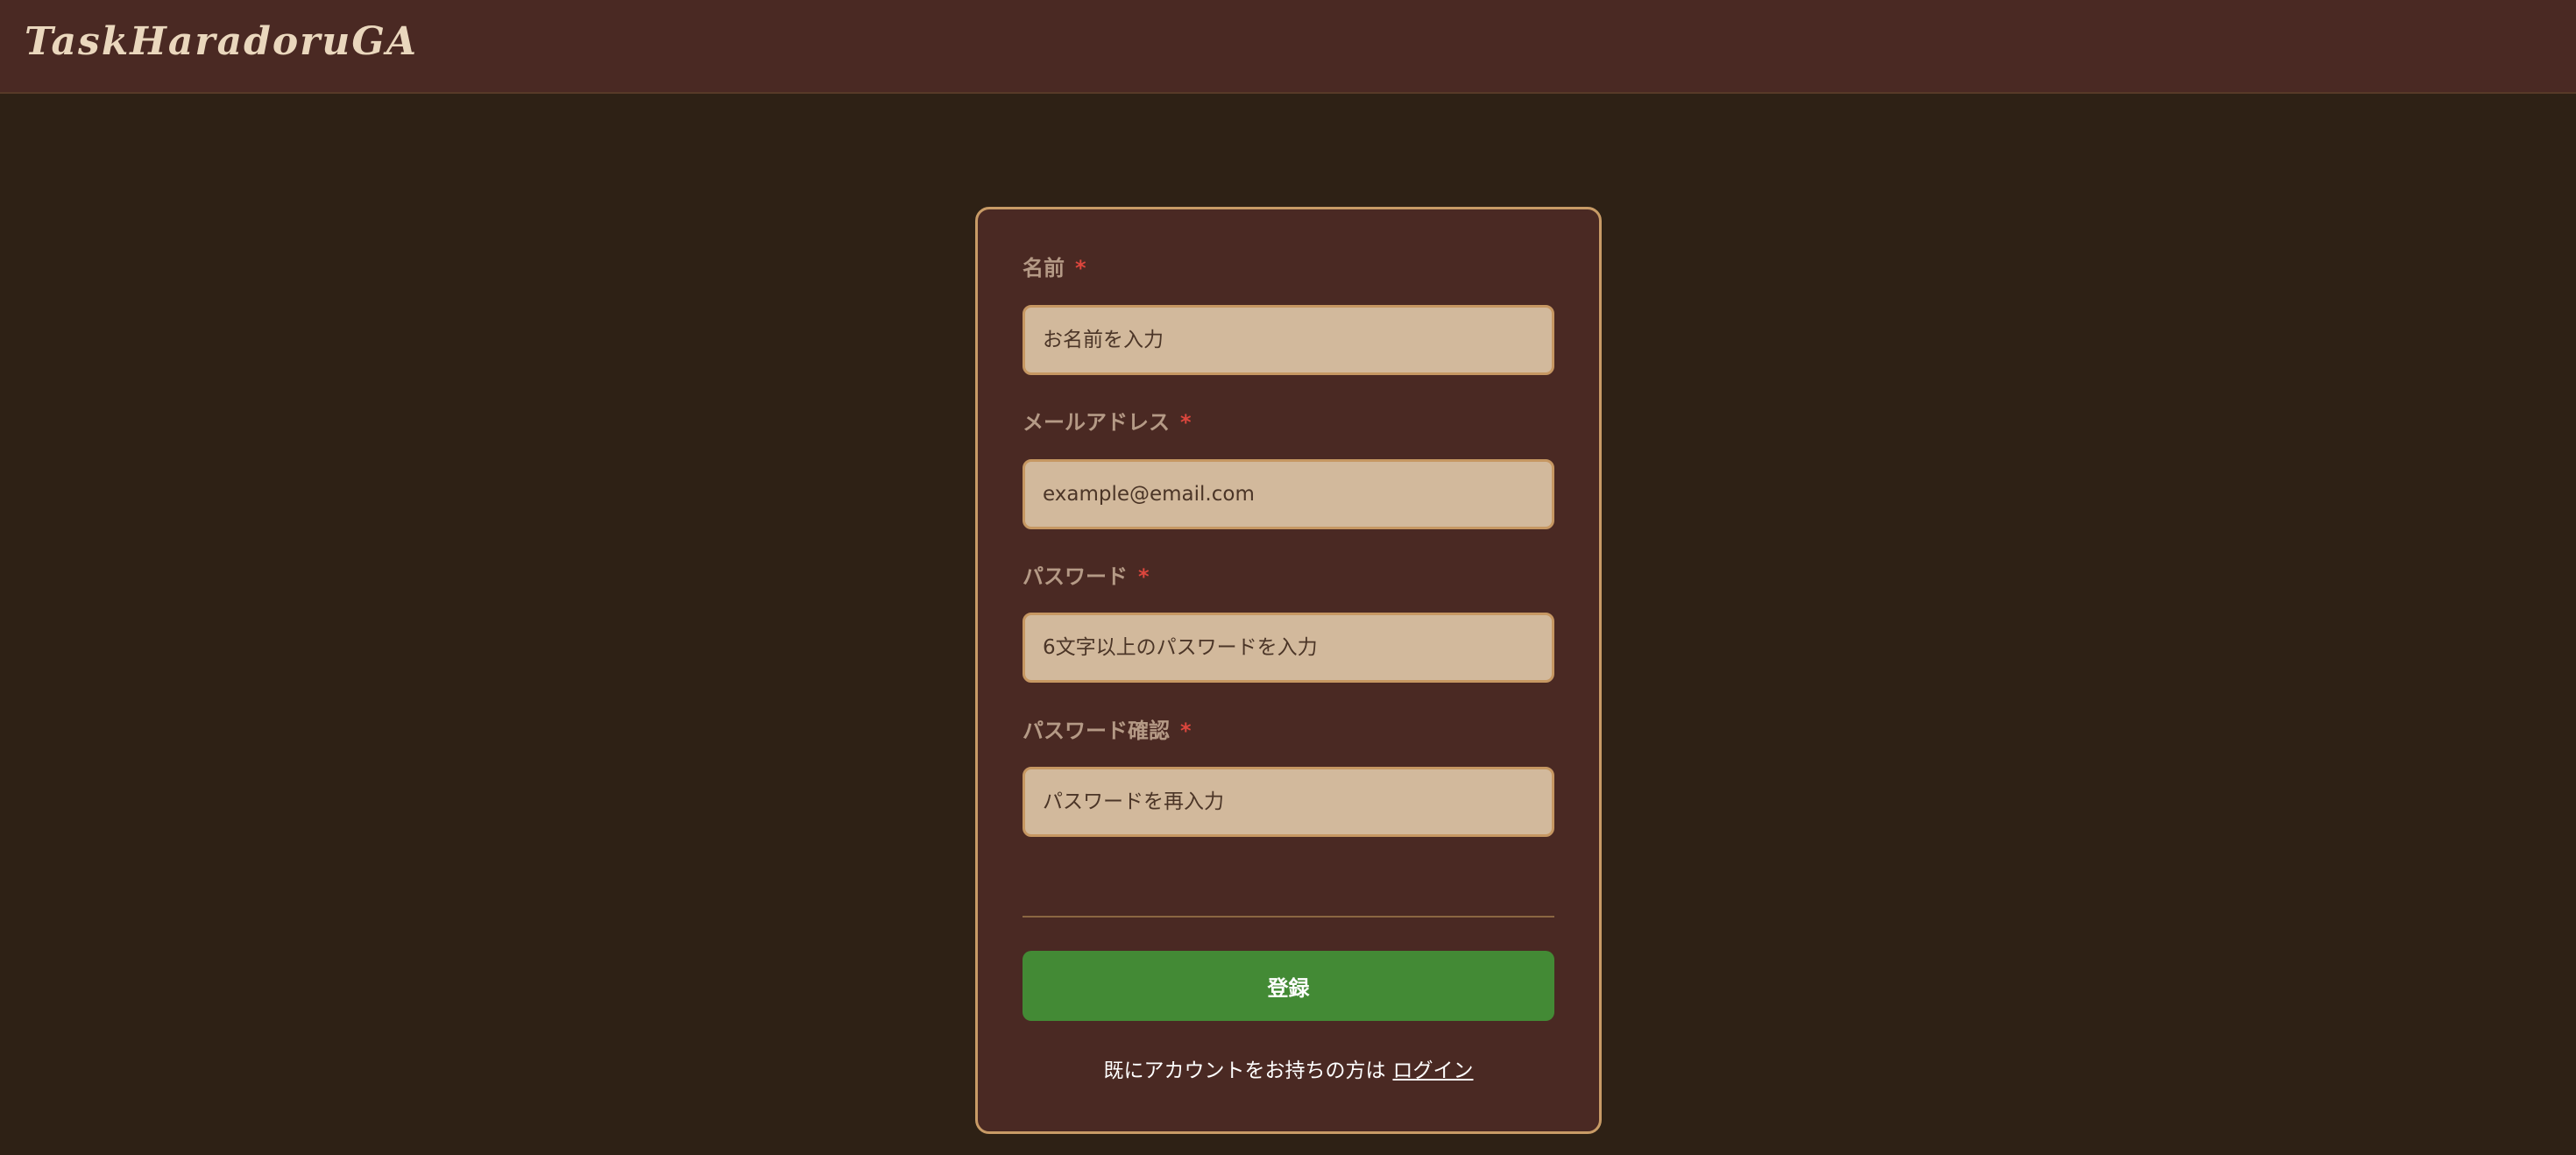  What do you see at coordinates (1080, 268) in the screenshot?
I see `name-required-mark: *` at bounding box center [1080, 268].